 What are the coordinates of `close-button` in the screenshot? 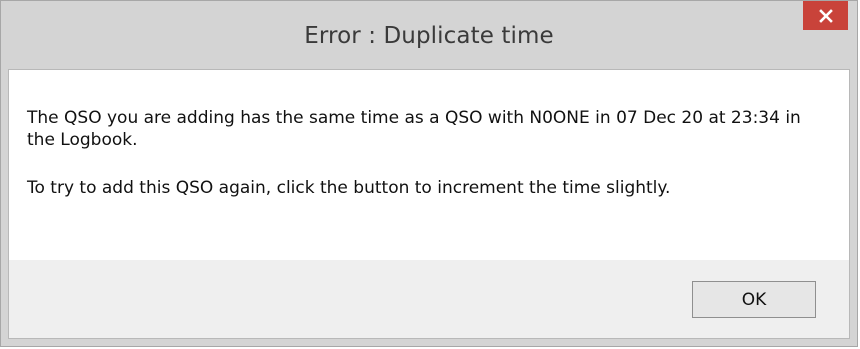 It's located at (825, 15).